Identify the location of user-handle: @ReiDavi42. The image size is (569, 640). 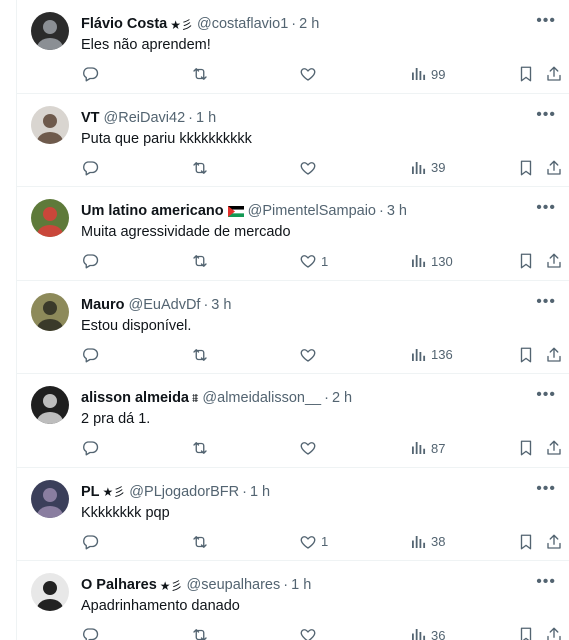
(145, 118).